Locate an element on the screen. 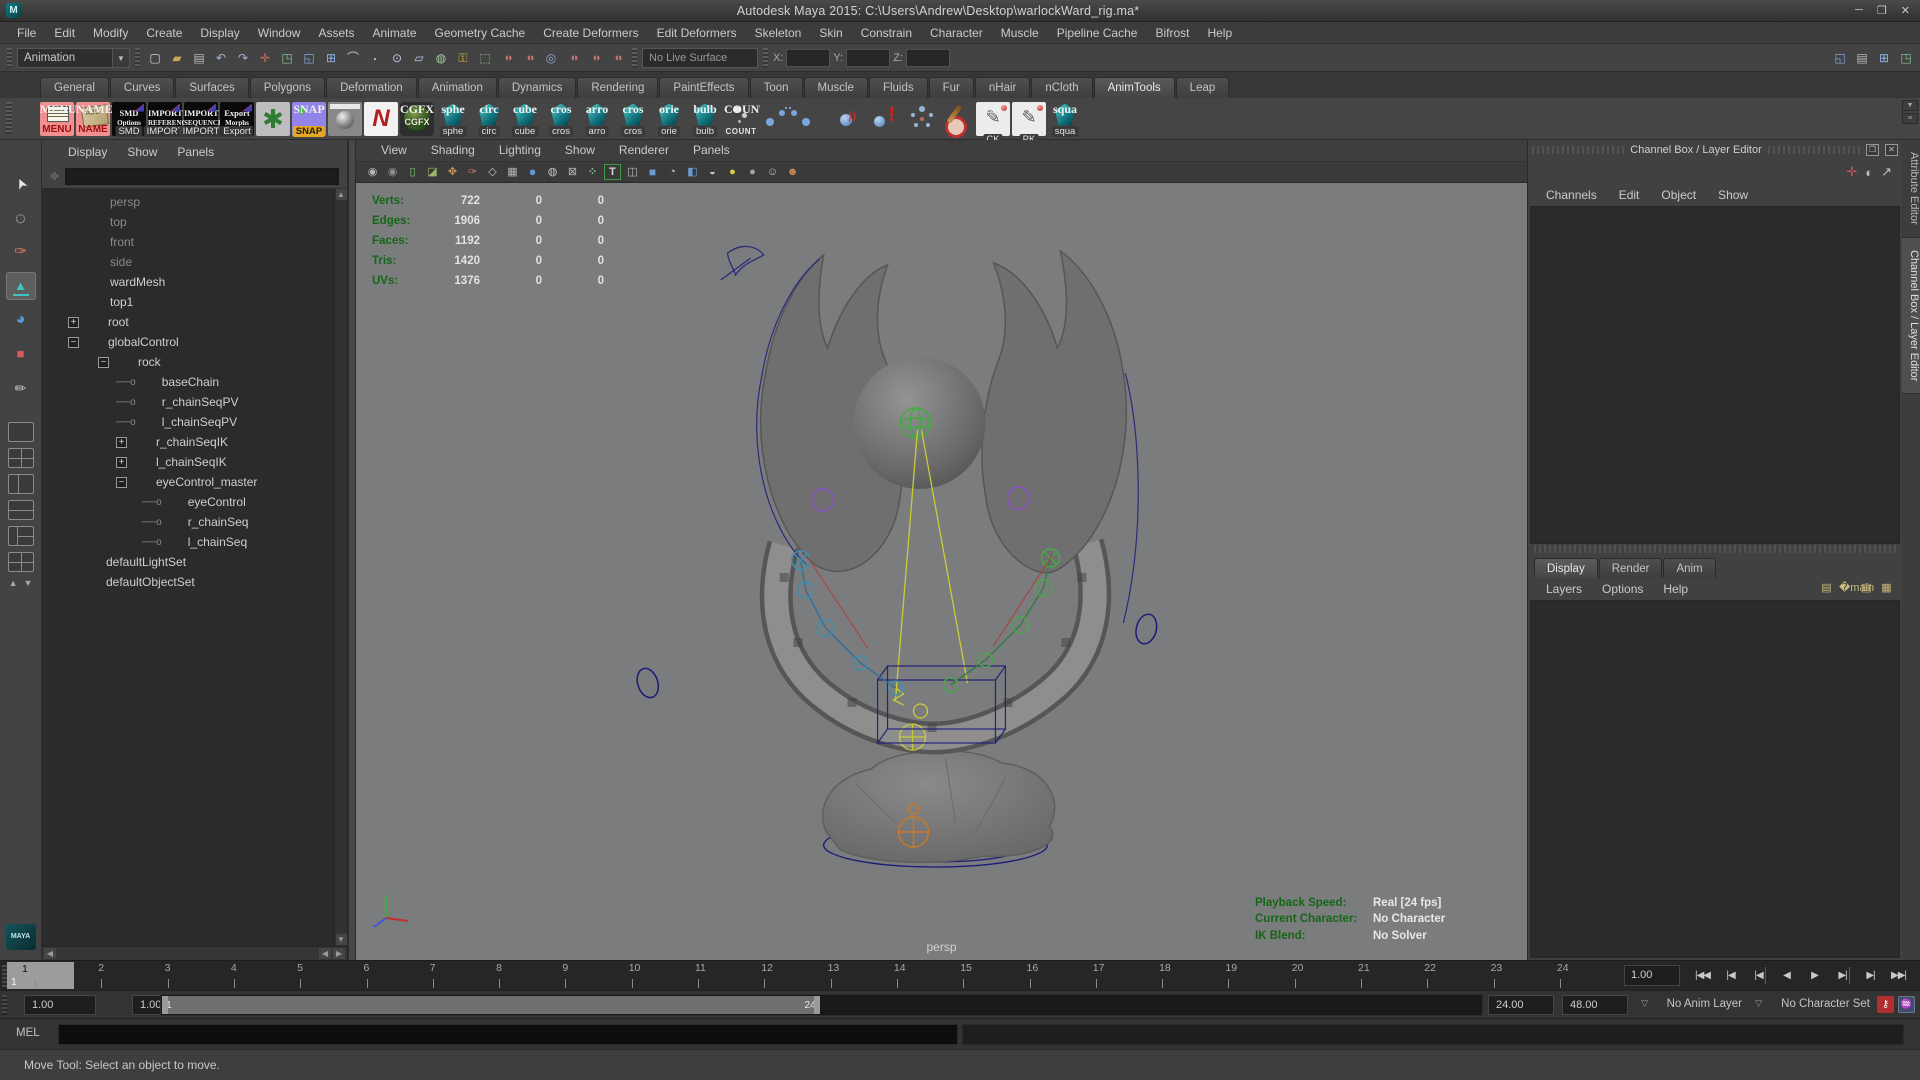  outliner-item-globalcontrol: globalControl is located at coordinates (188, 342).